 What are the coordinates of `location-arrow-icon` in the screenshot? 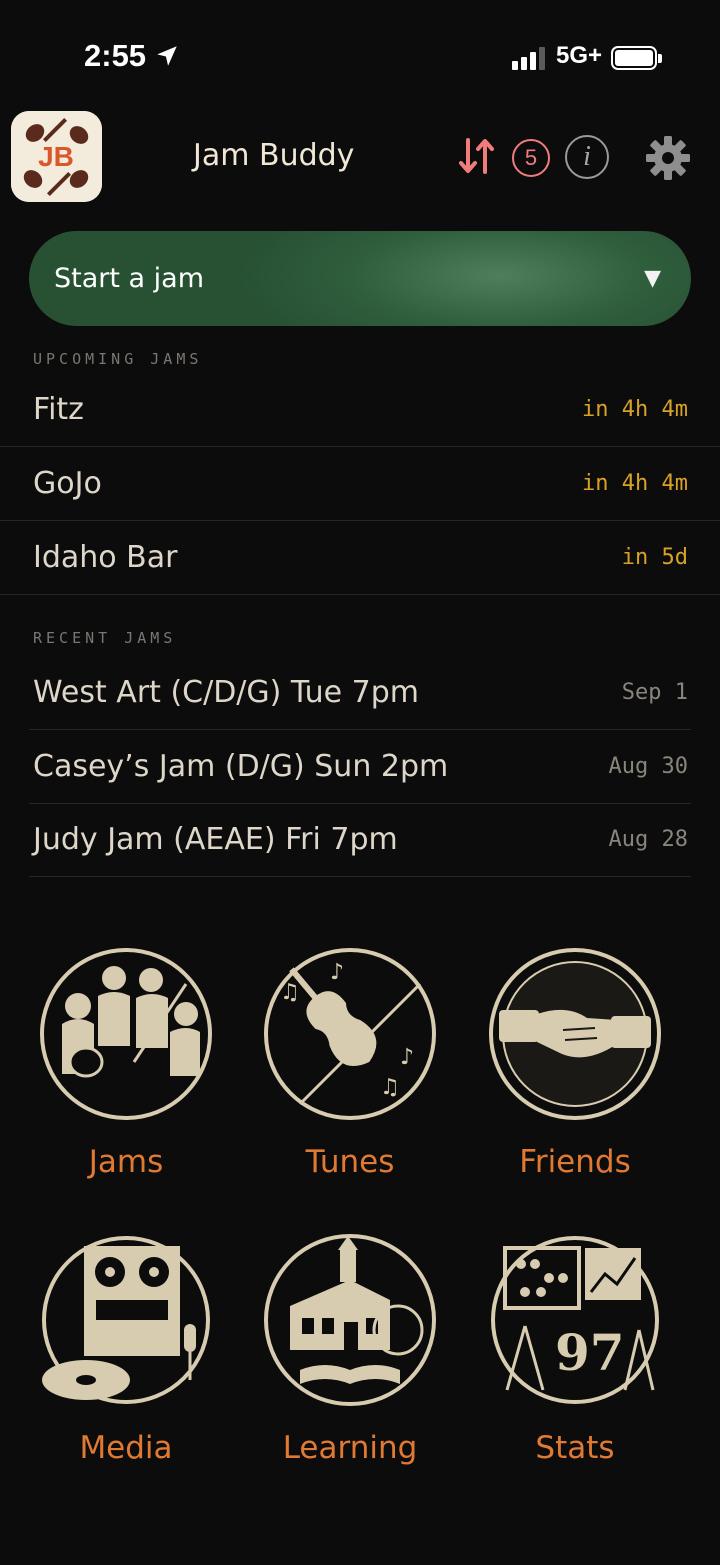 It's located at (167, 56).